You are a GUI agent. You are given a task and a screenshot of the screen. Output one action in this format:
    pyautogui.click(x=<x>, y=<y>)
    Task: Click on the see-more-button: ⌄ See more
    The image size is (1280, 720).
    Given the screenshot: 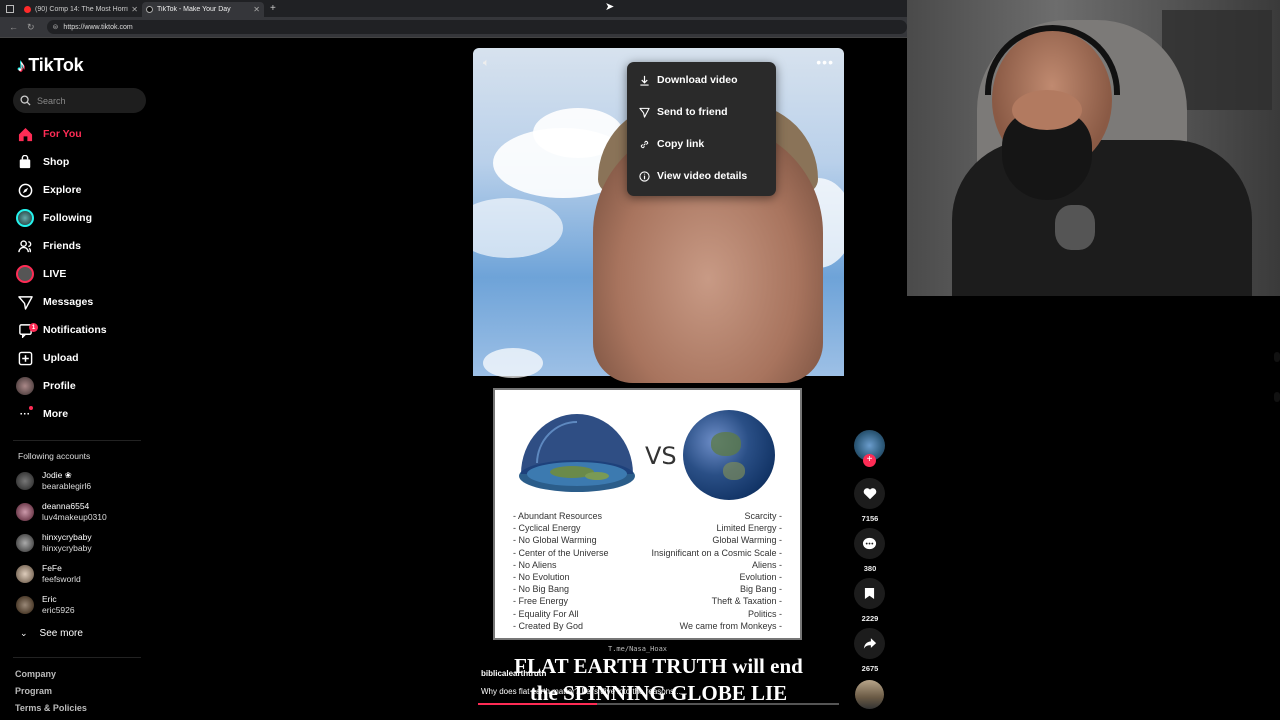 What is the action you would take?
    pyautogui.click(x=51, y=633)
    